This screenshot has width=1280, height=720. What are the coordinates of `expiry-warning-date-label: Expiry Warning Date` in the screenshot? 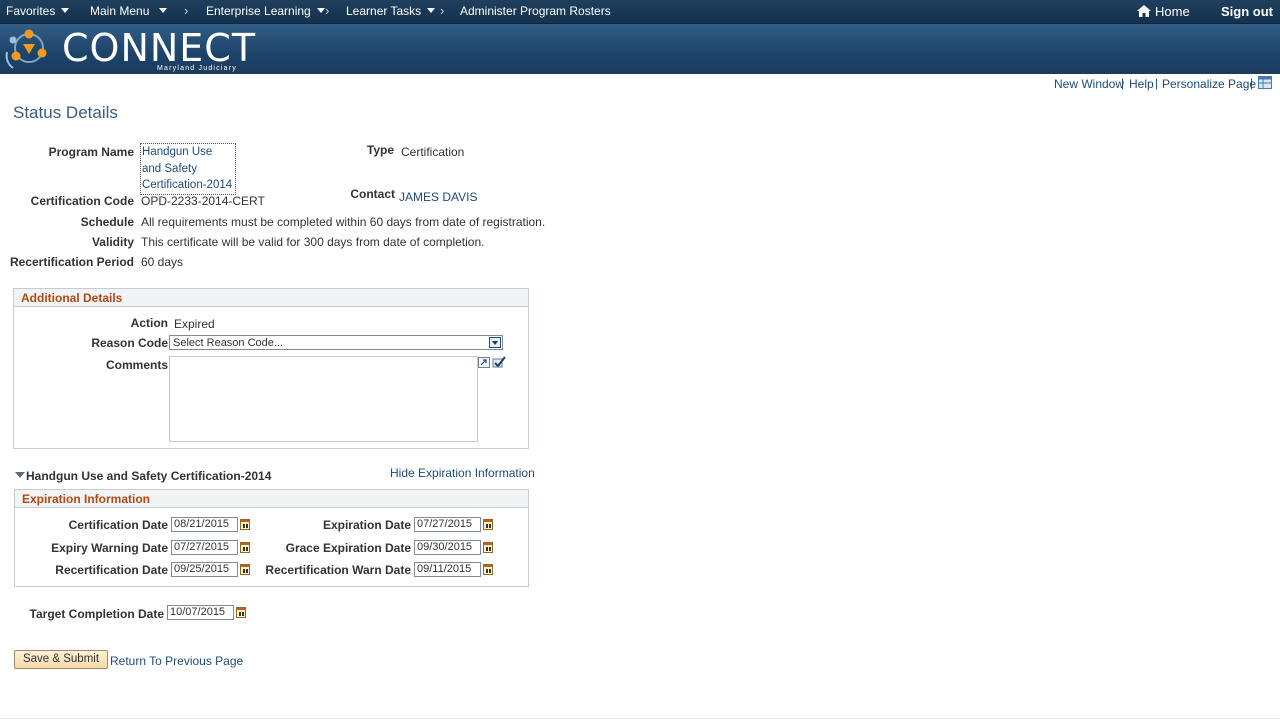 It's located at (109, 548).